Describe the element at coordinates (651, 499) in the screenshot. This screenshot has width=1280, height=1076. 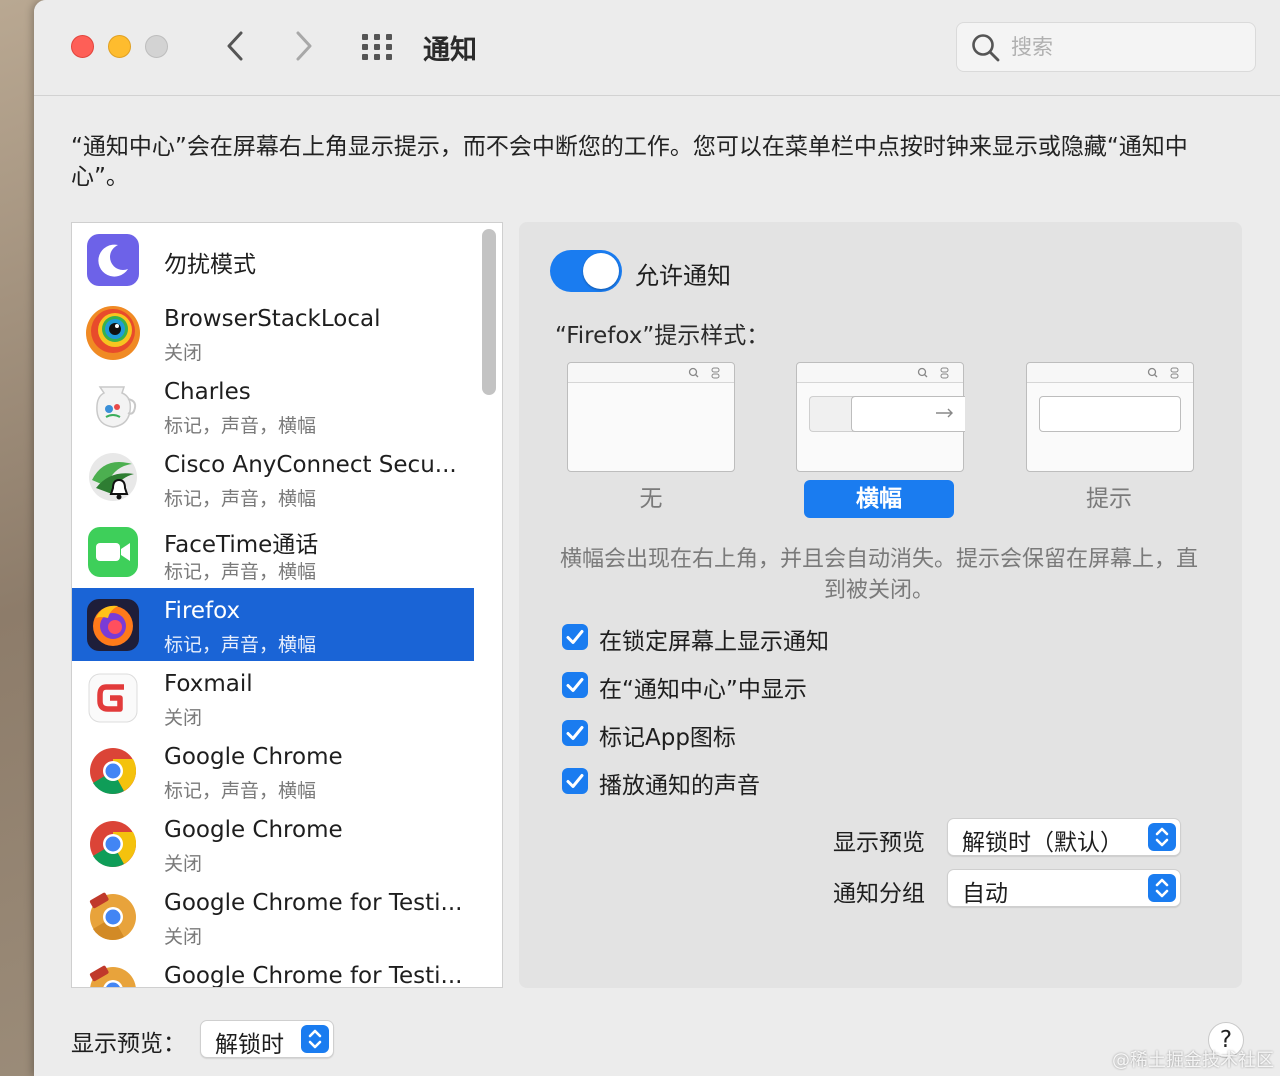
I see `style-caption-none: 无` at that location.